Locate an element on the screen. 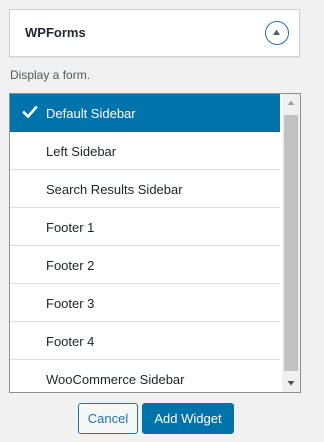  sidebar-option-label: Footer 1 is located at coordinates (70, 227).